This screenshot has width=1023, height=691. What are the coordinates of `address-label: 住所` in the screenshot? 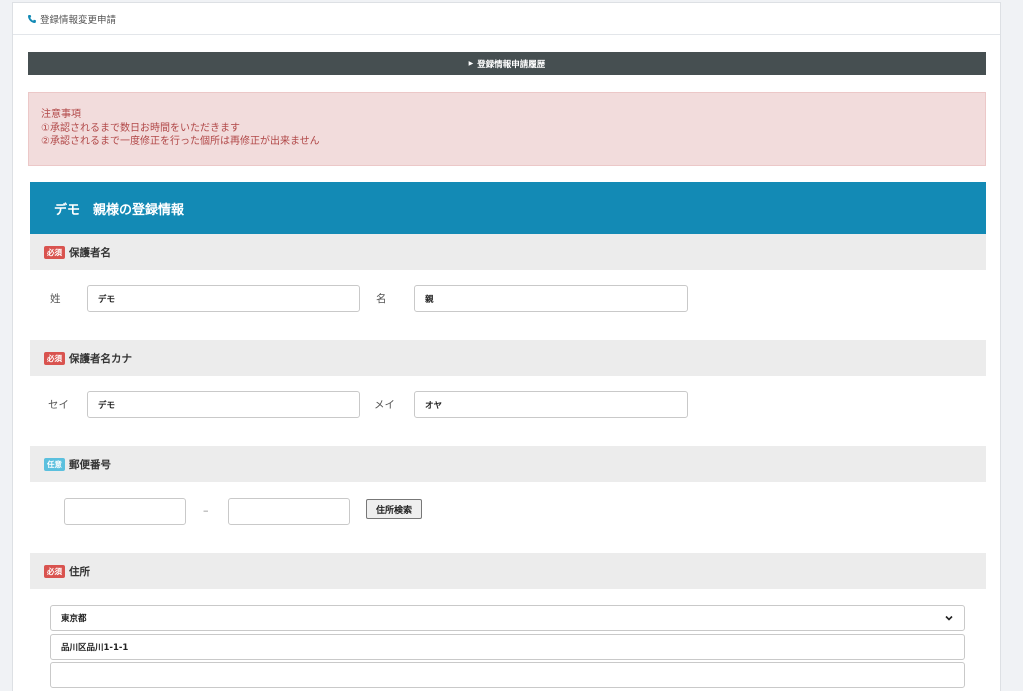 It's located at (79, 571).